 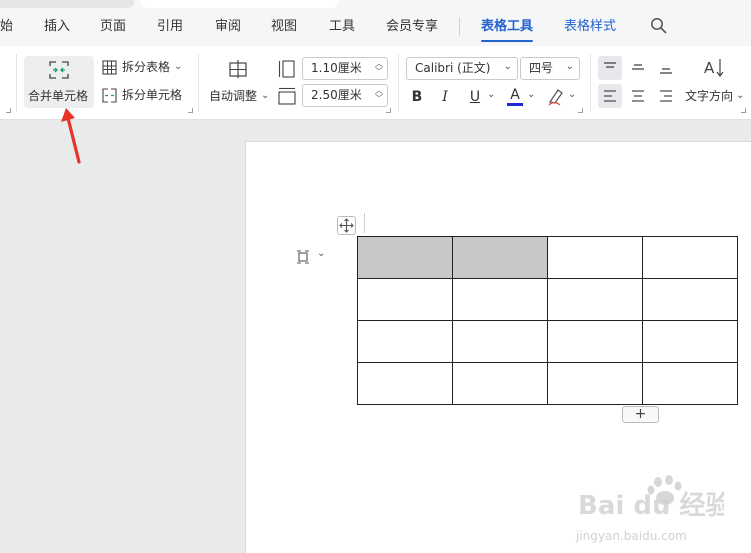 I want to click on baidu-paw-icon: Bai du 经验 jingyan.baidu.com, so click(x=653, y=509).